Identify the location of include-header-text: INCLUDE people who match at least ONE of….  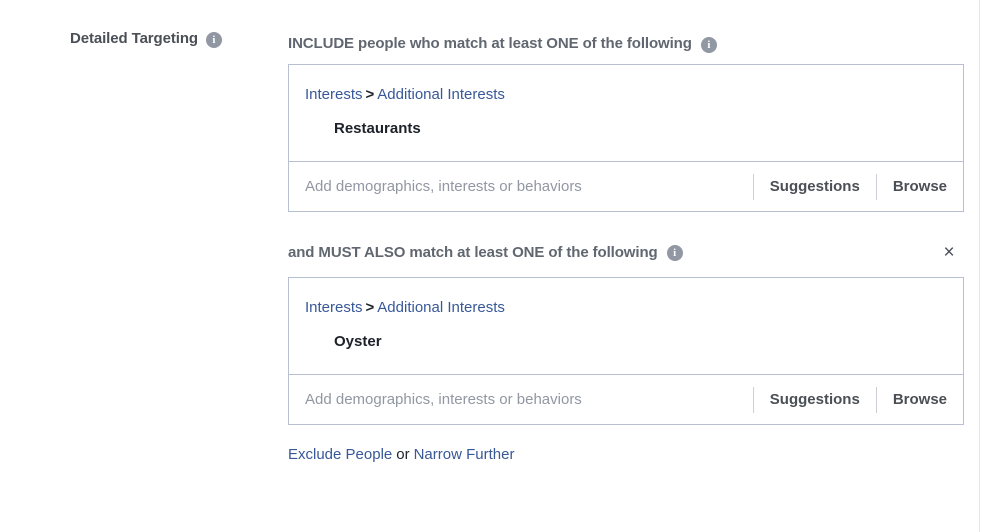
(490, 43).